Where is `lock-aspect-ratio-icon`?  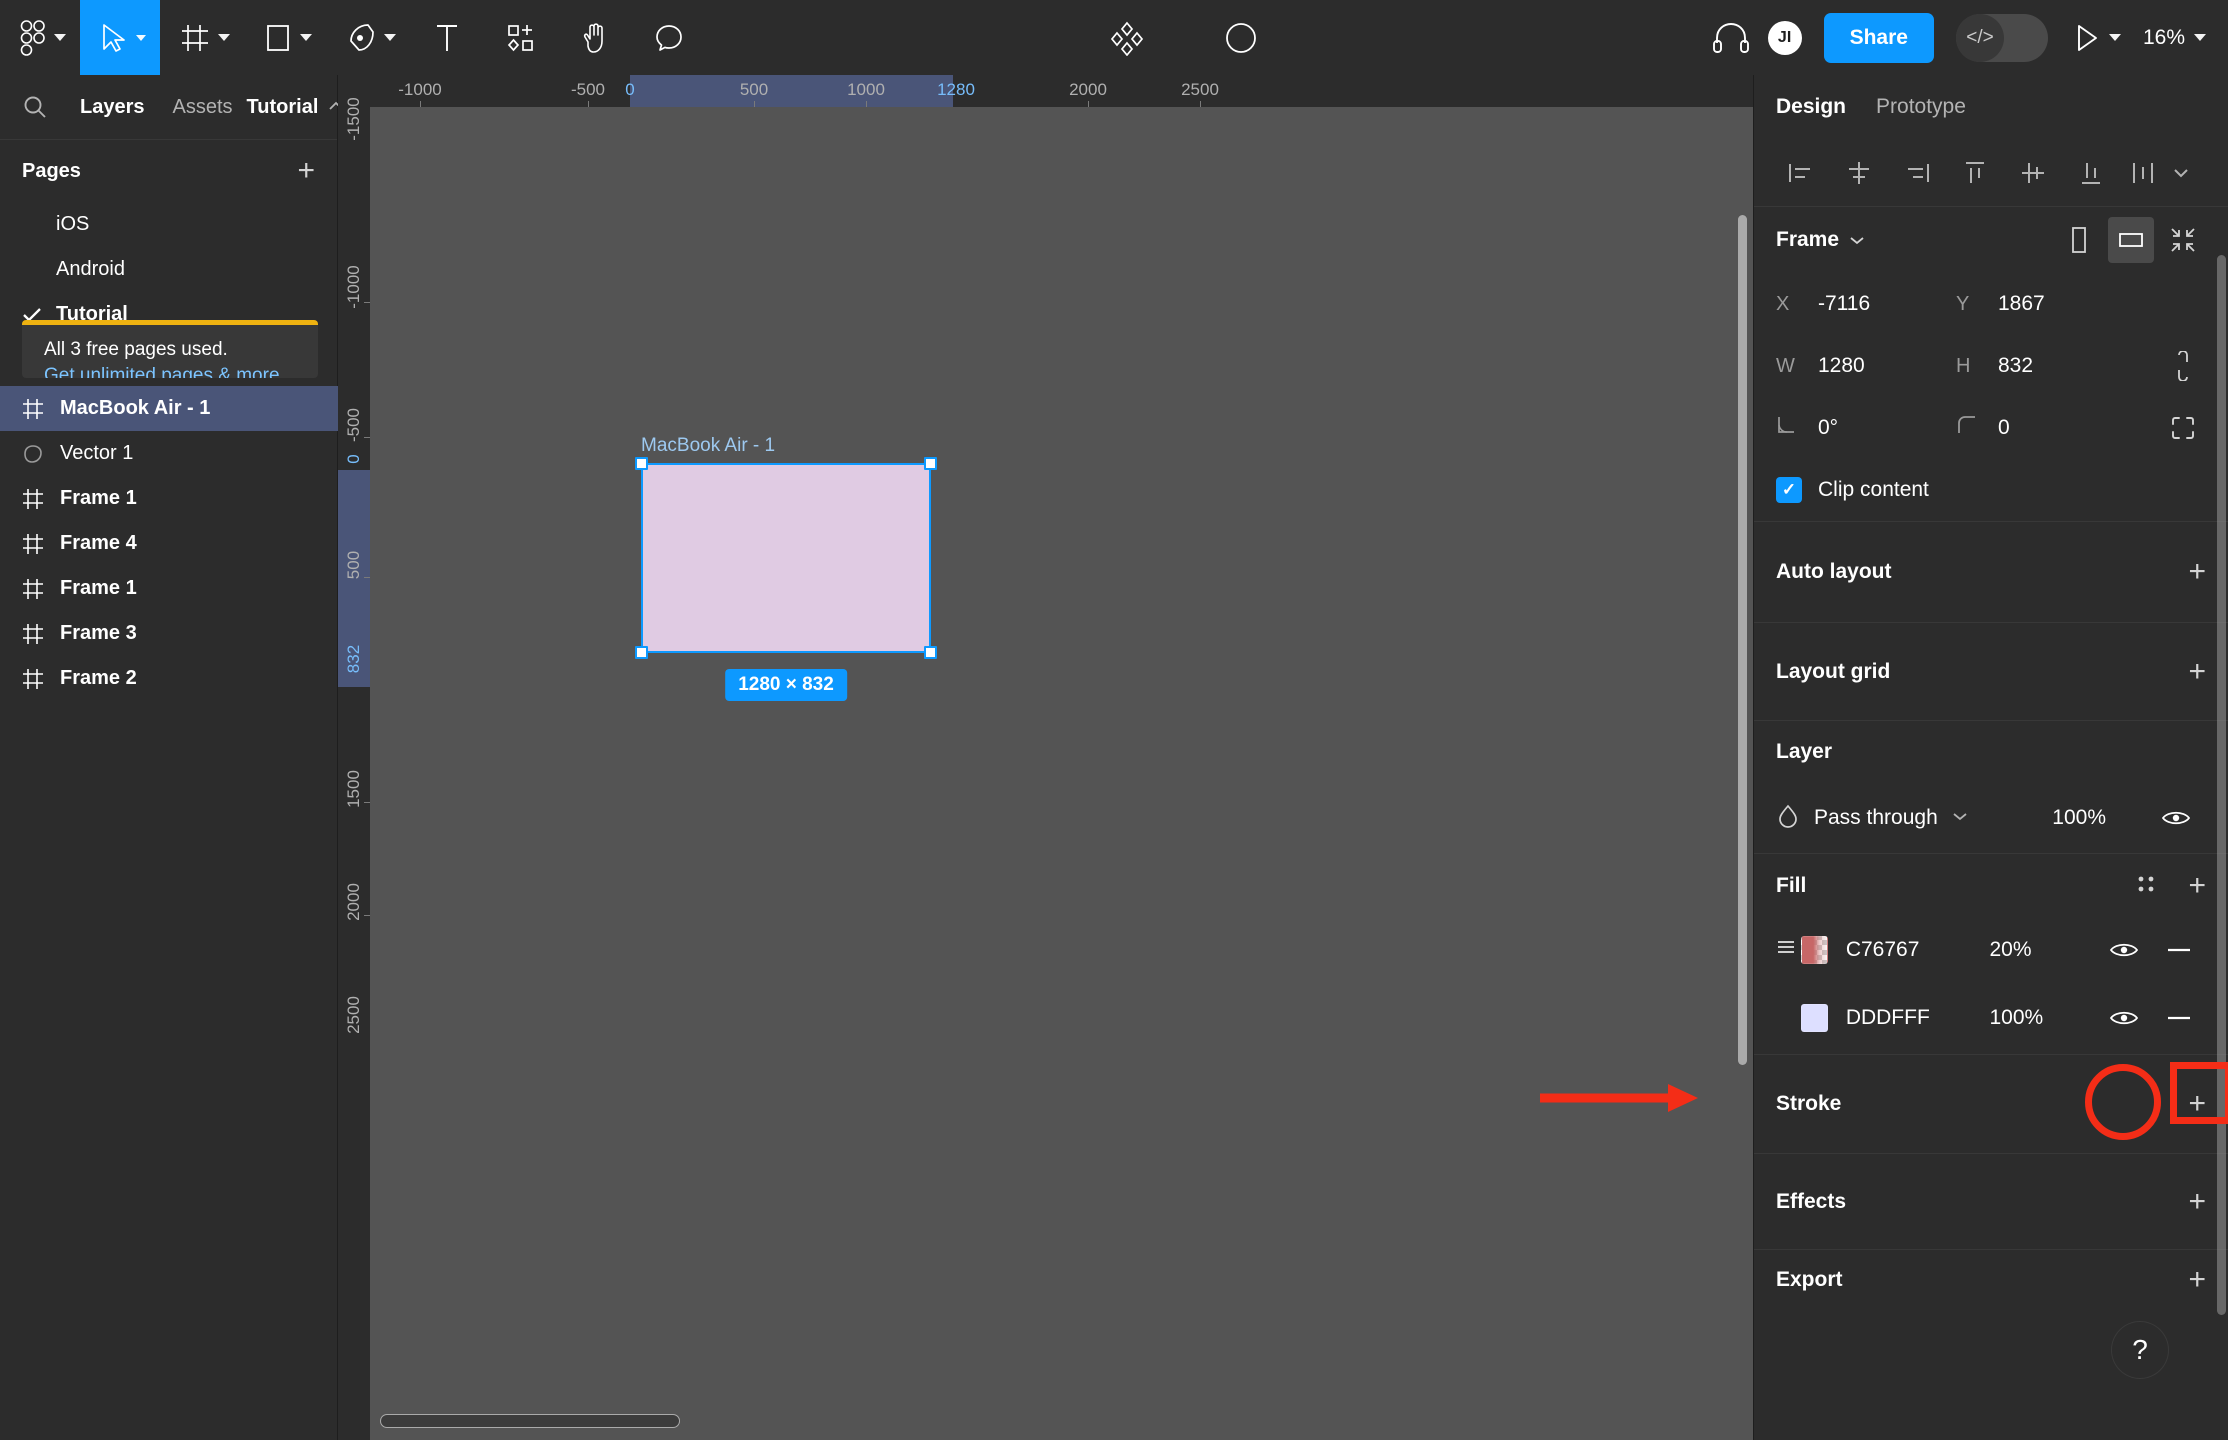
lock-aspect-ratio-icon is located at coordinates (2183, 366).